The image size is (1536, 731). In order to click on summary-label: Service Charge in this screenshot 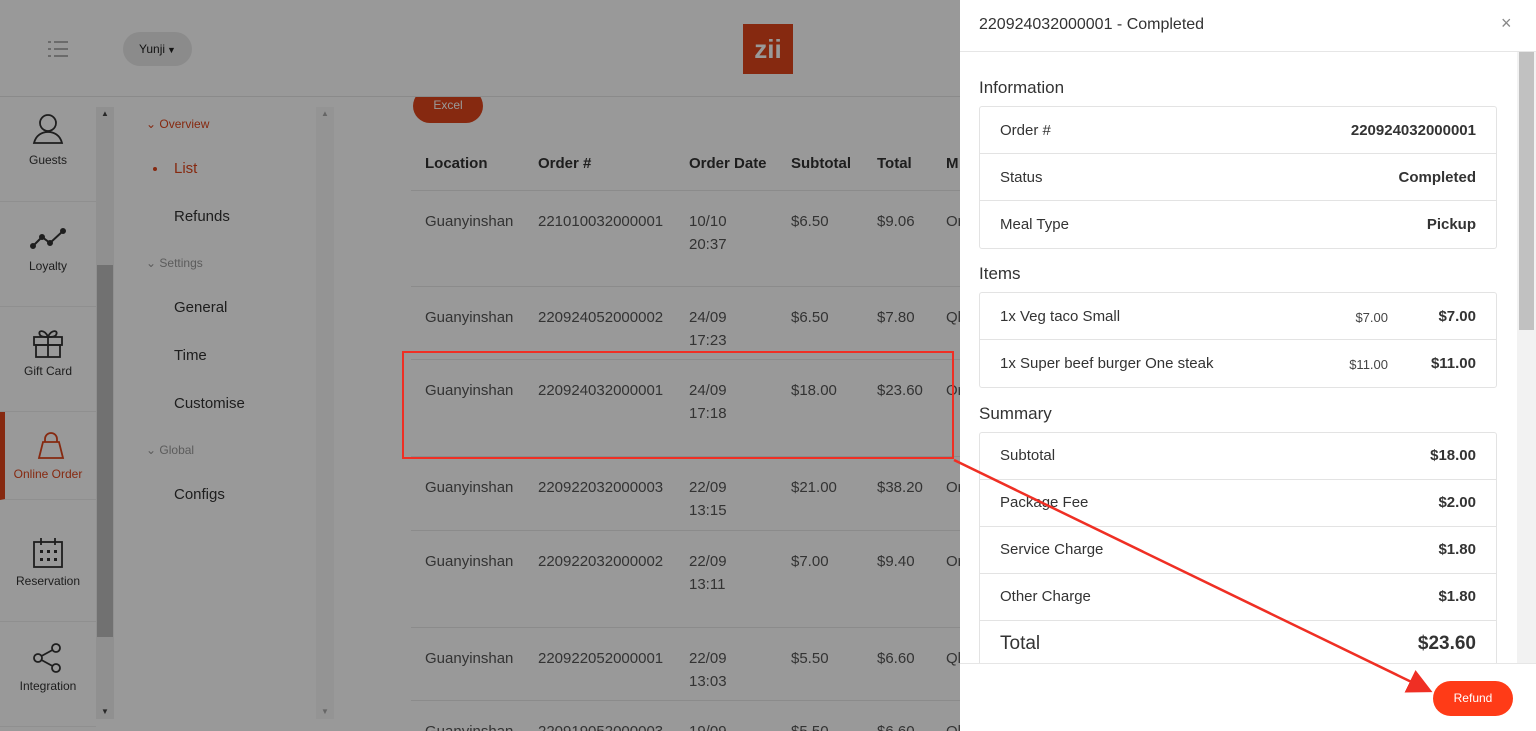, I will do `click(1052, 549)`.